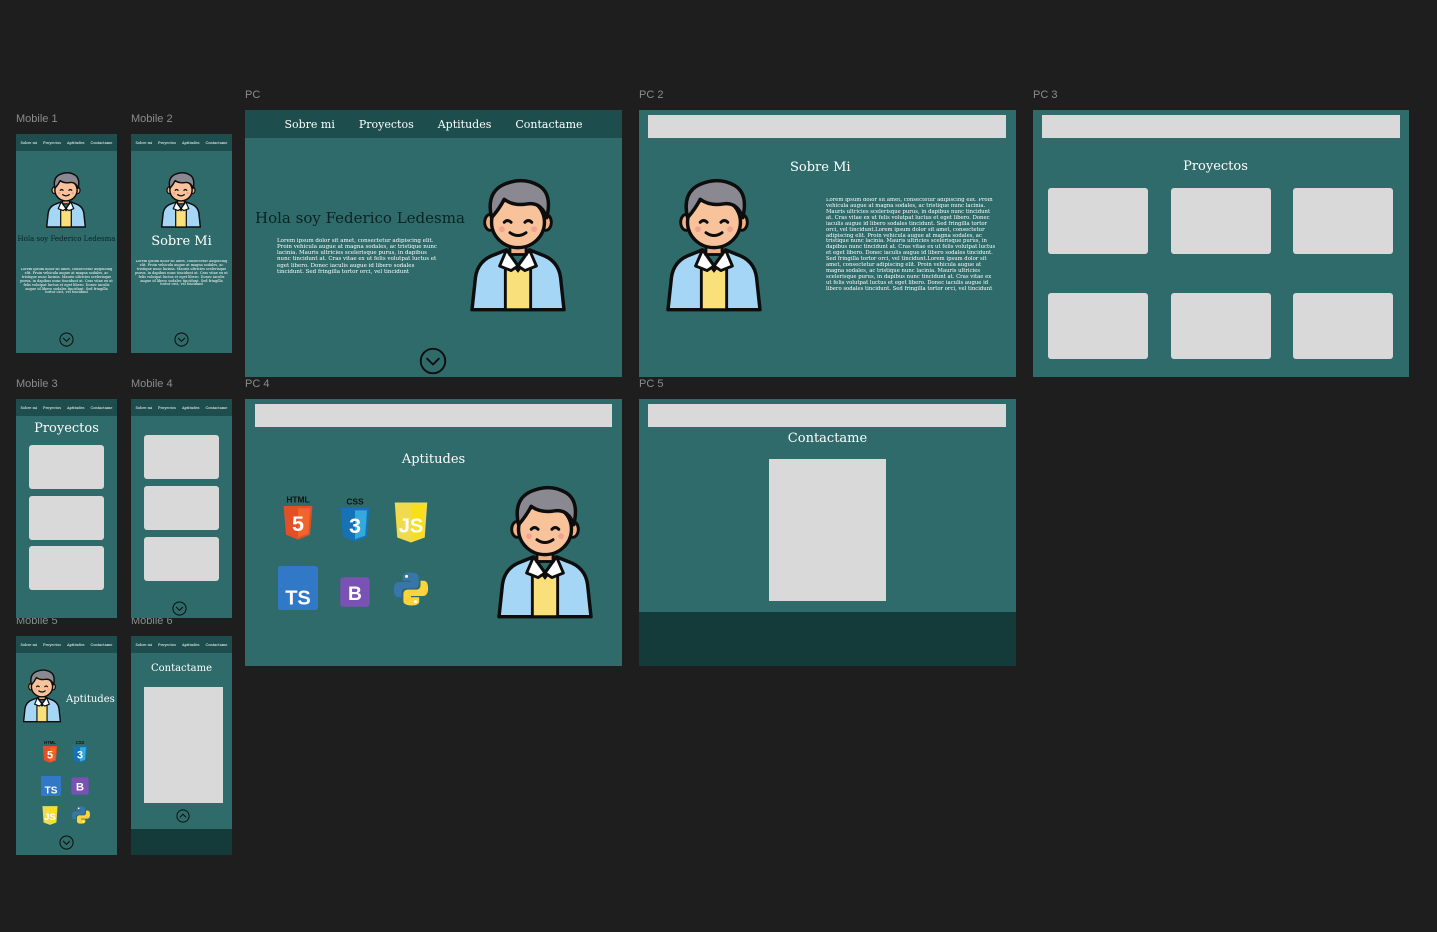 This screenshot has width=1437, height=932. I want to click on frame-pc-4: Aptitudes HTML 5 CSS 3 JS TS B, so click(433, 532).